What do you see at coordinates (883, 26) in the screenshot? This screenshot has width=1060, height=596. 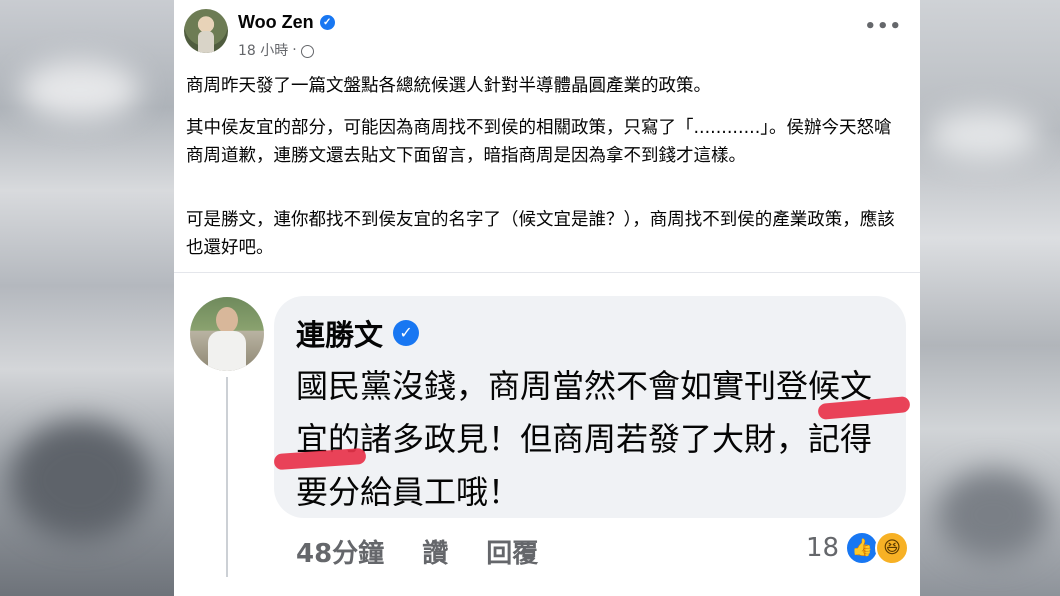 I see `more-options-icon: •••` at bounding box center [883, 26].